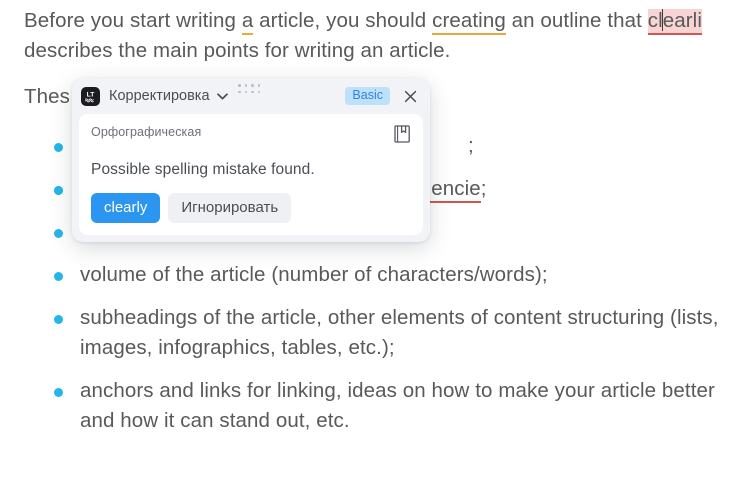 Image resolution: width=736 pixels, height=502 pixels. I want to click on card-actions: clearly Игнорировать, so click(251, 208).